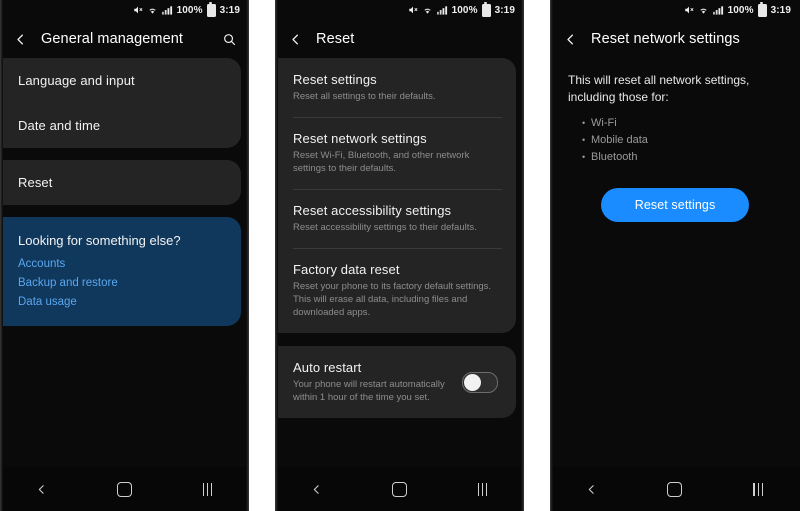  I want to click on toggle-knob, so click(472, 382).